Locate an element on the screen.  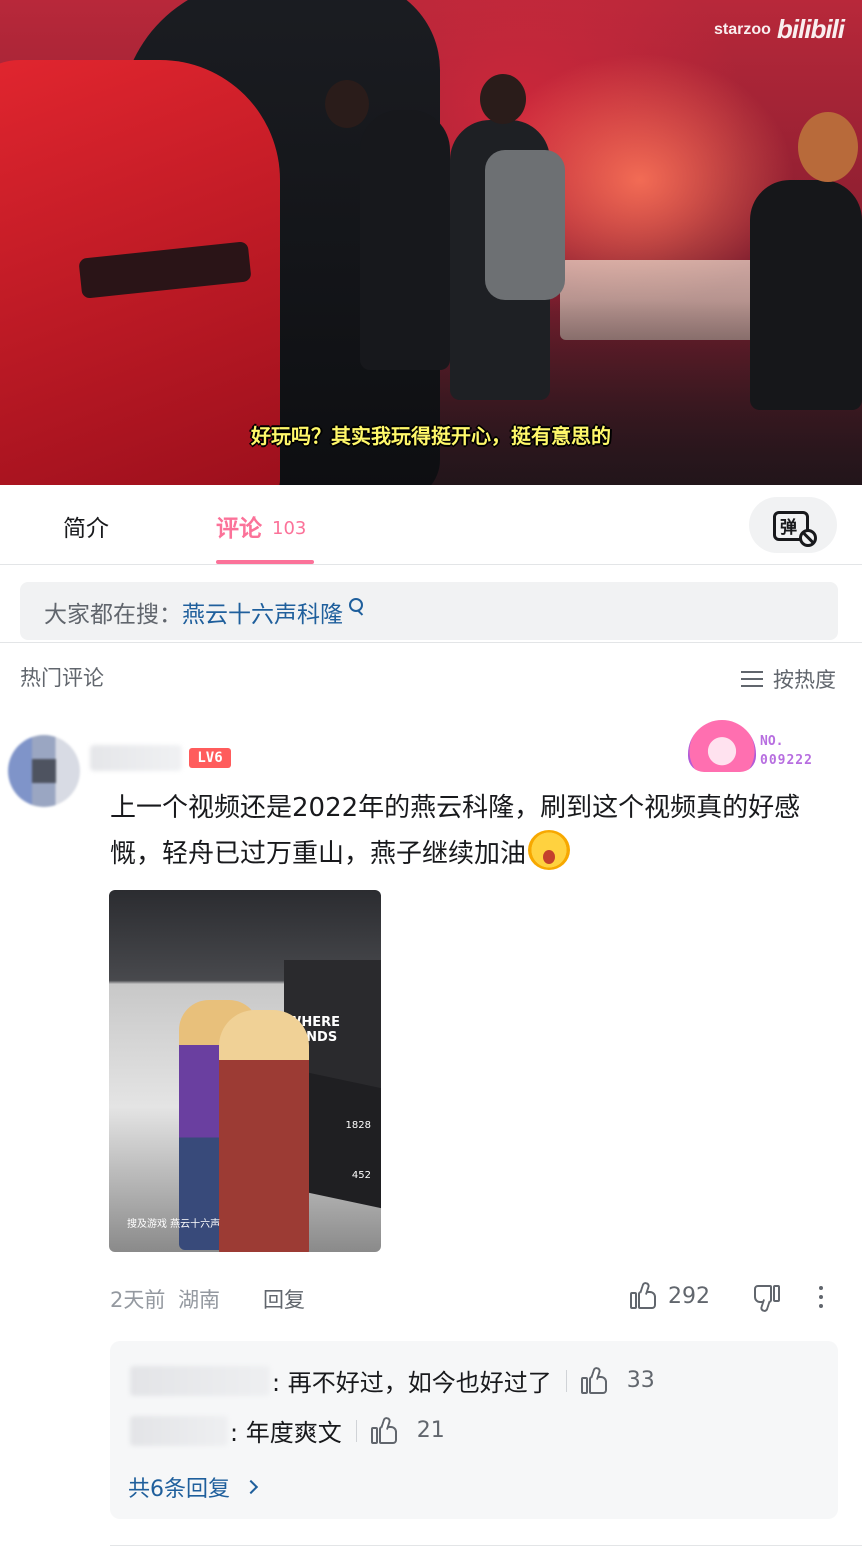
fan-badge-label: NO. is located at coordinates (772, 741).